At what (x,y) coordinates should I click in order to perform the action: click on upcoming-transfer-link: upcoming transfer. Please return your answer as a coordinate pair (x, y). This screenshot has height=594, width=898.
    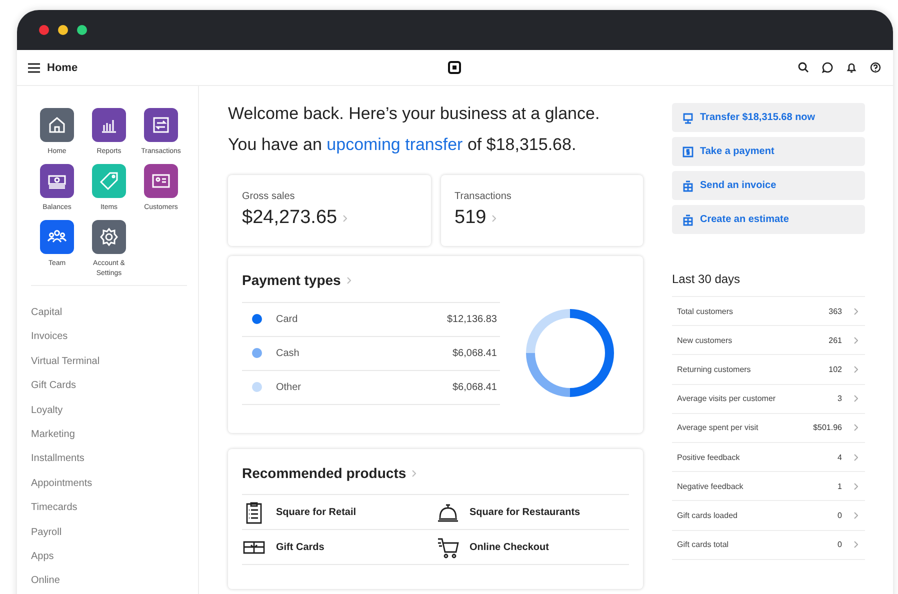
    Looking at the image, I should click on (394, 144).